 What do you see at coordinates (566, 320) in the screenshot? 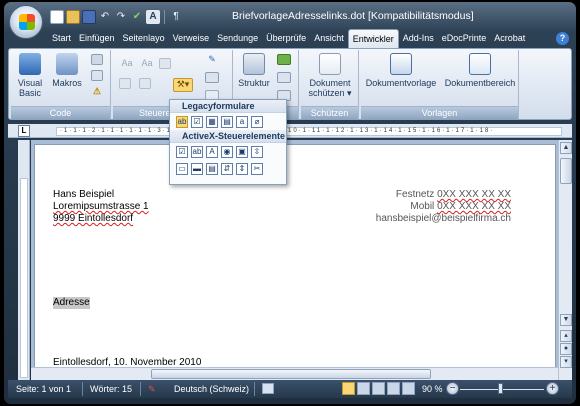
I see `scroll-down-arrow-icon: ▼` at bounding box center [566, 320].